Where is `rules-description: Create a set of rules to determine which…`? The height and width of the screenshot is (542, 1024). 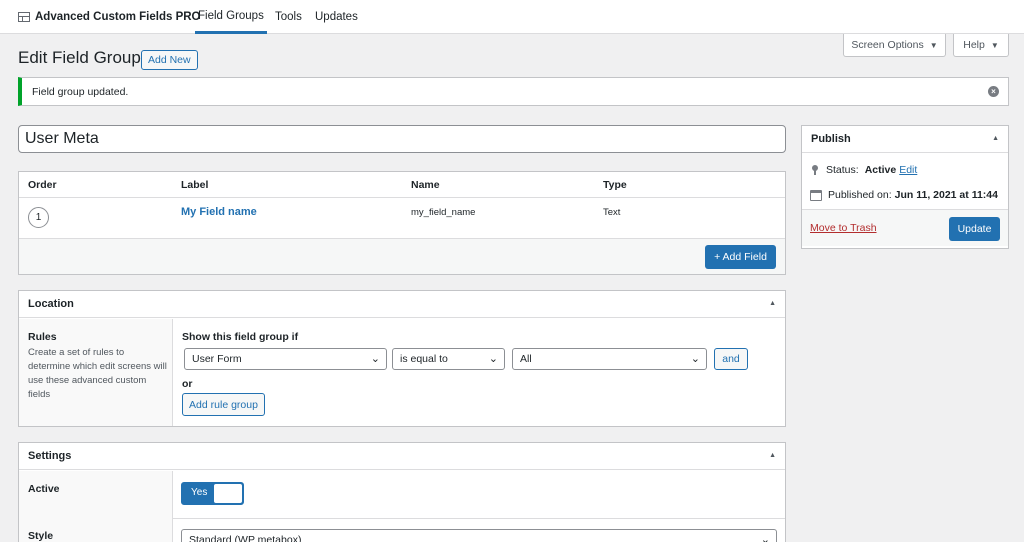
rules-description: Create a set of rules to determine which… is located at coordinates (97, 373).